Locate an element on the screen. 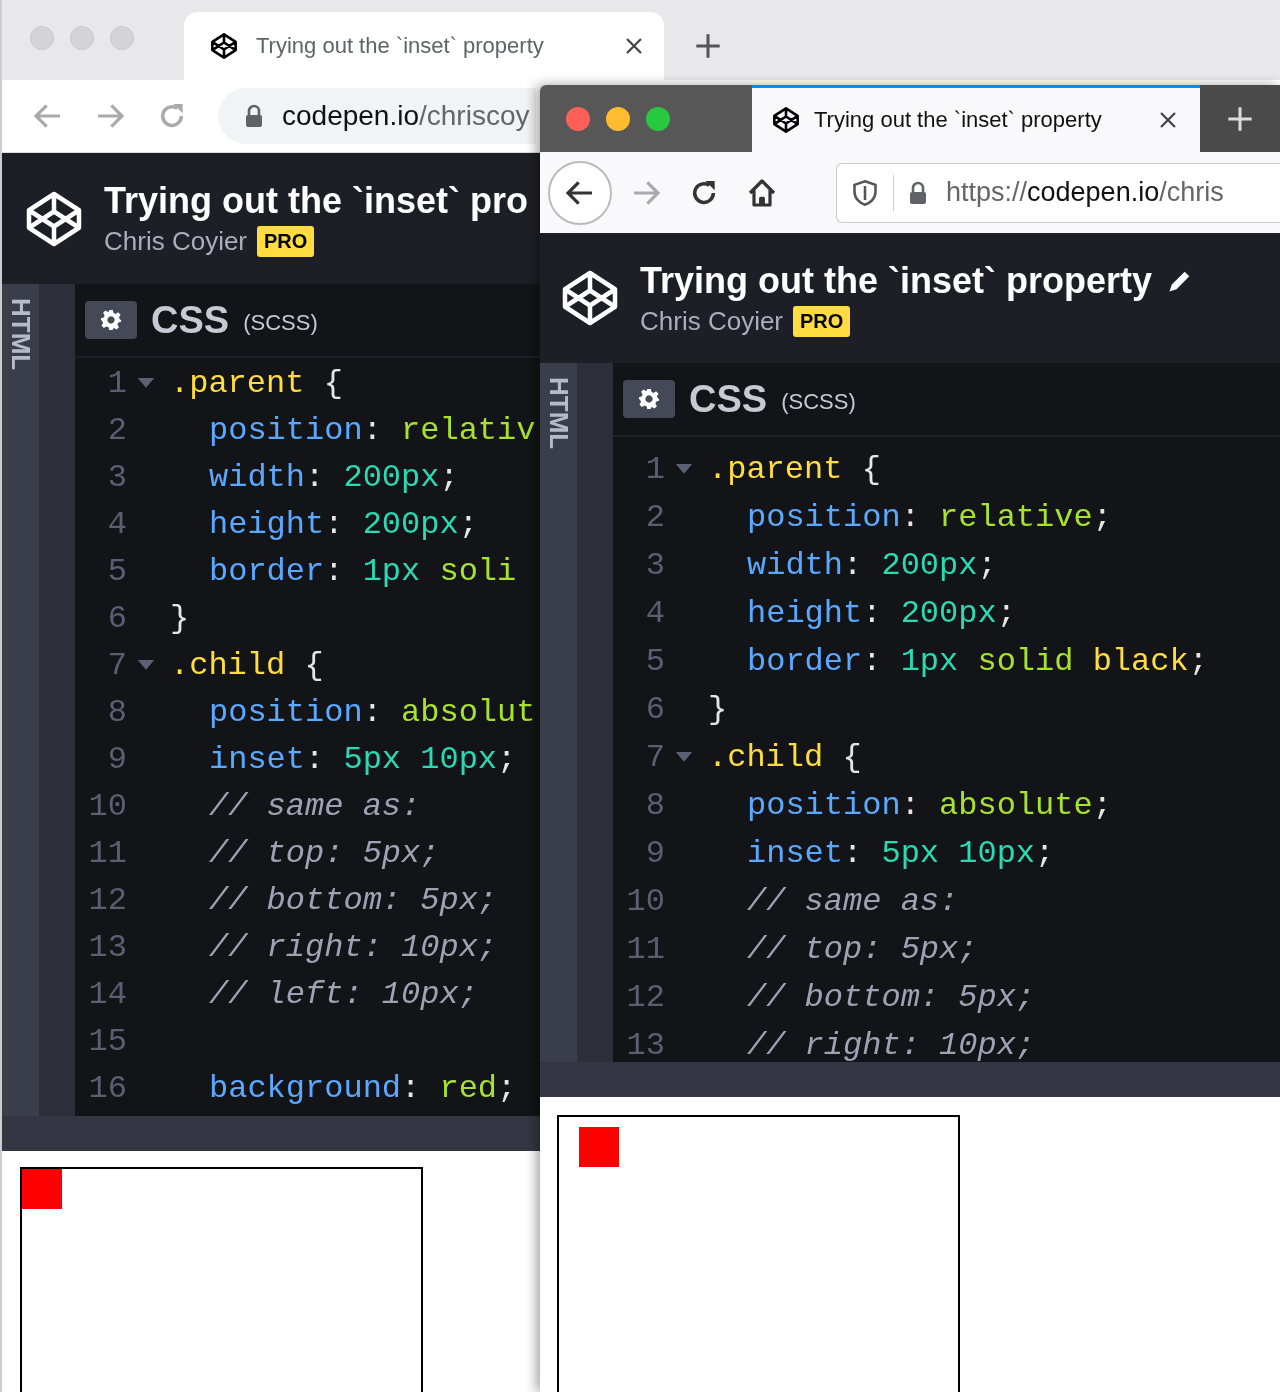 The height and width of the screenshot is (1392, 1280). code-line: position: absolute; is located at coordinates (929, 805).